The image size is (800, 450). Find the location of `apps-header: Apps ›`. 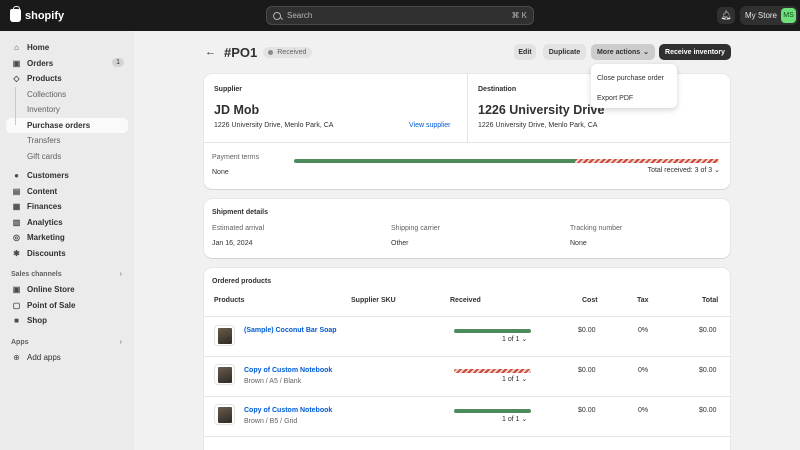

apps-header: Apps › is located at coordinates (67, 342).